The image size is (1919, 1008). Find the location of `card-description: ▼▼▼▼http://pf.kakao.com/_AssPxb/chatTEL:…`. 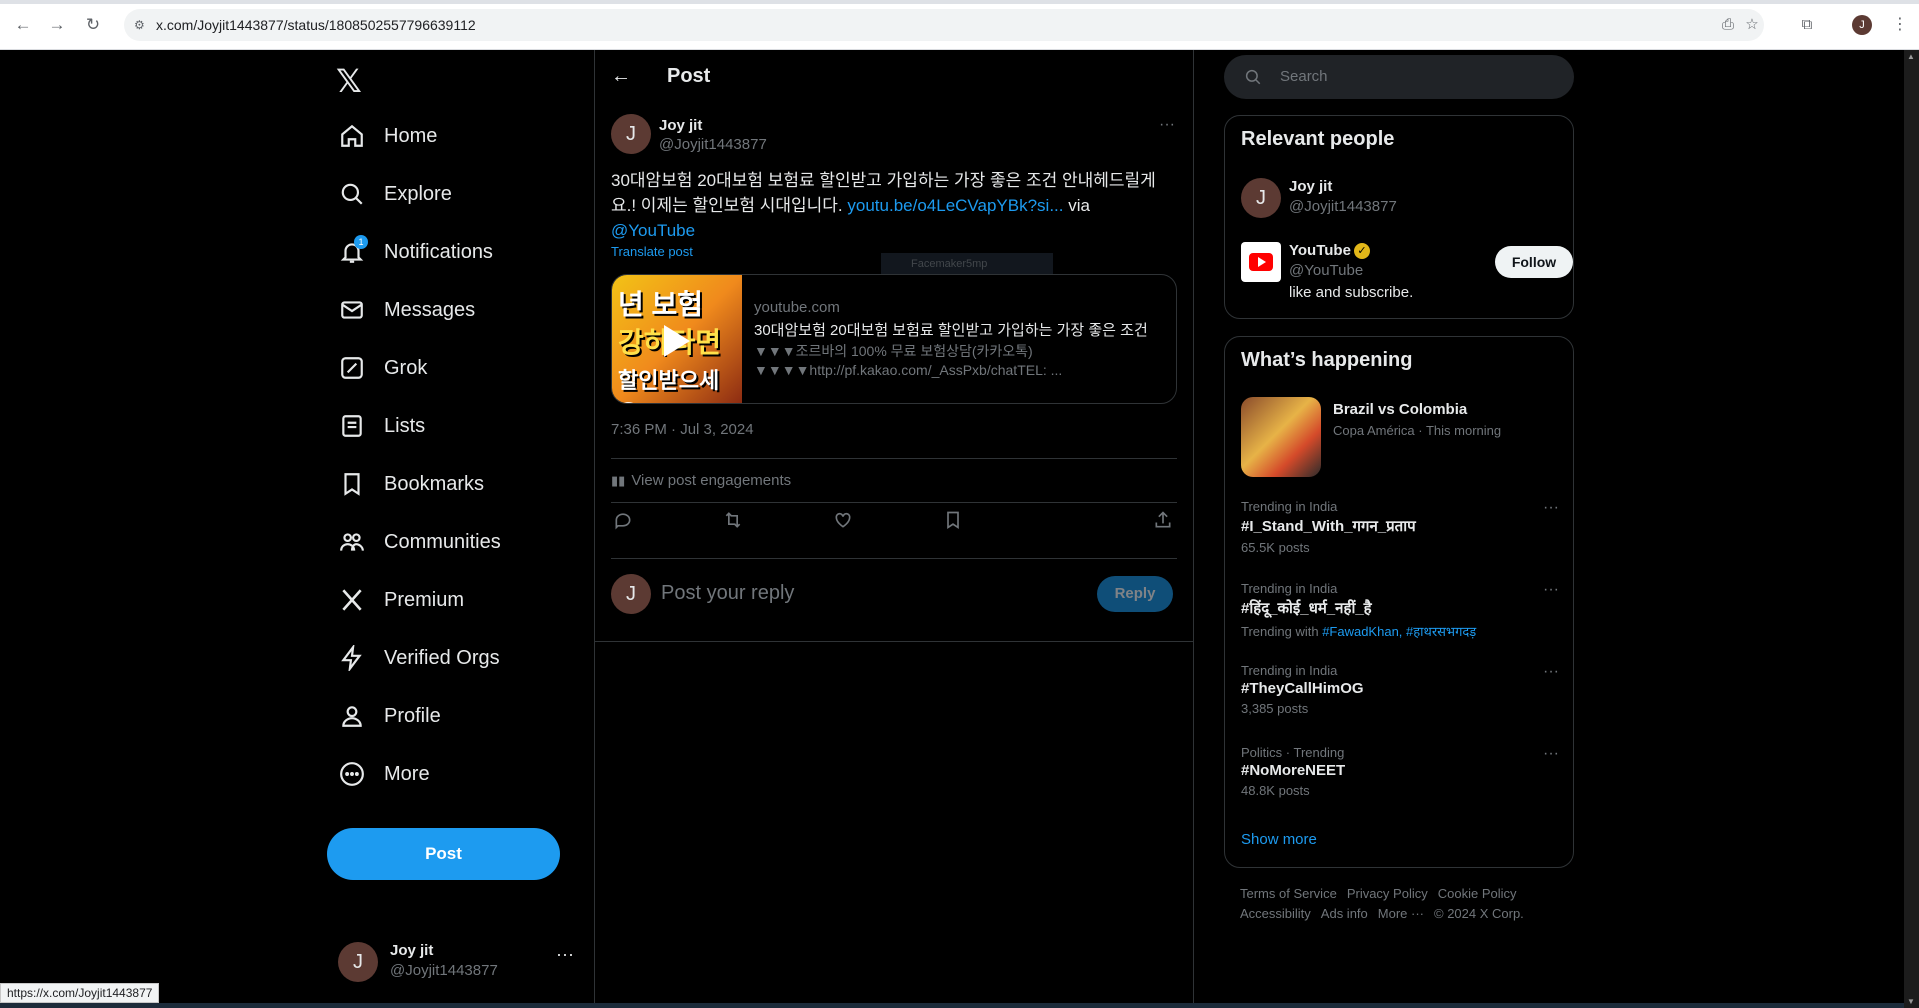

card-description: ▼▼▼▼http://pf.kakao.com/_AssPxb/chatTEL:… is located at coordinates (908, 370).